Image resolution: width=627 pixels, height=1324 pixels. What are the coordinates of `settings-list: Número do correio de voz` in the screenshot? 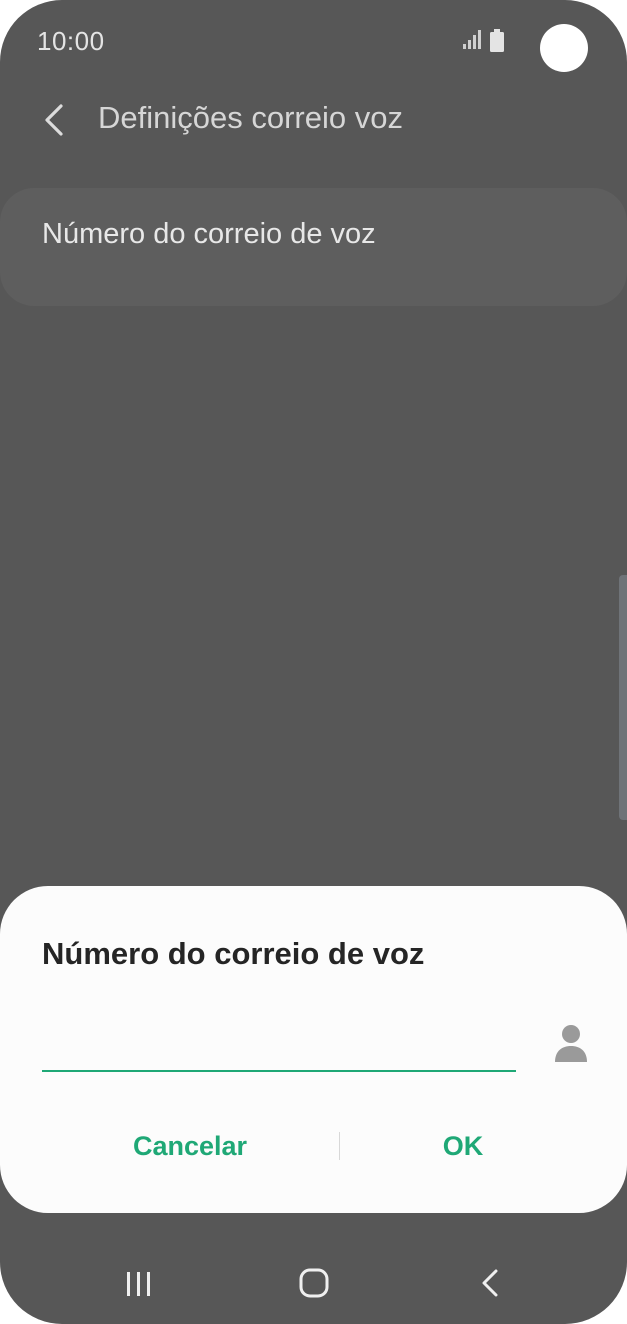 It's located at (313, 247).